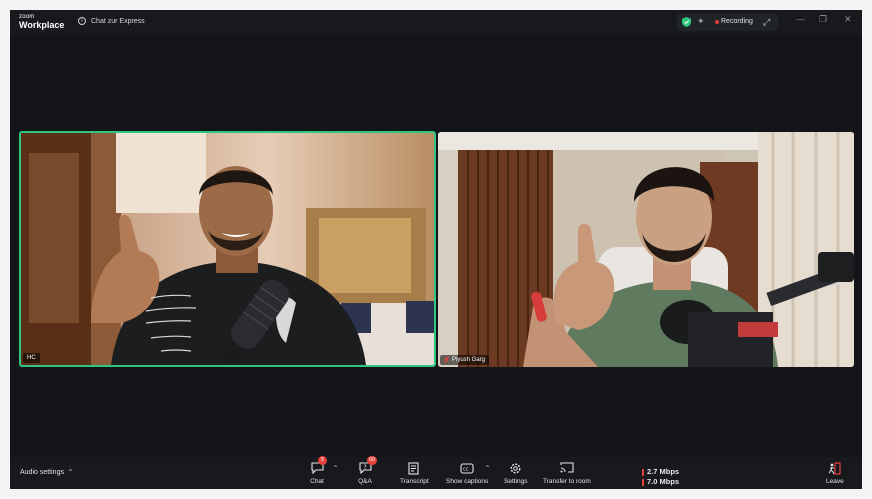  Describe the element at coordinates (318, 470) in the screenshot. I see `chat-button: 5 Chat` at that location.